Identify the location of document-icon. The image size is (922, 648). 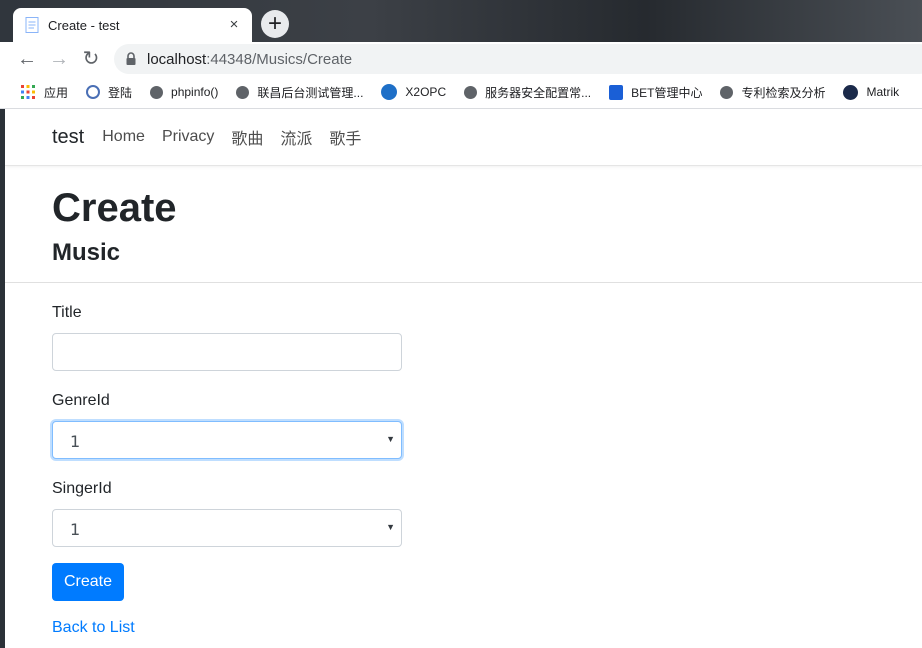
(32, 25).